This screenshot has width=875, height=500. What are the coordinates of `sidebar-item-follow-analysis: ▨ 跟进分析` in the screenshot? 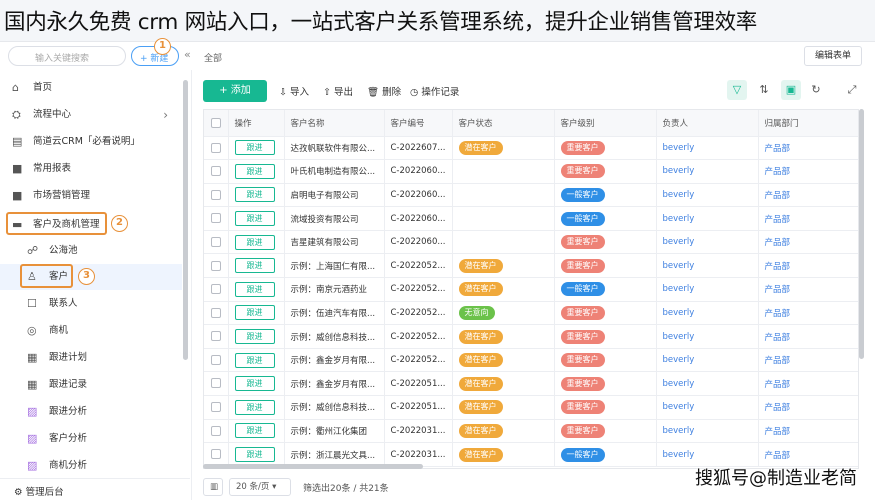 It's located at (91, 412).